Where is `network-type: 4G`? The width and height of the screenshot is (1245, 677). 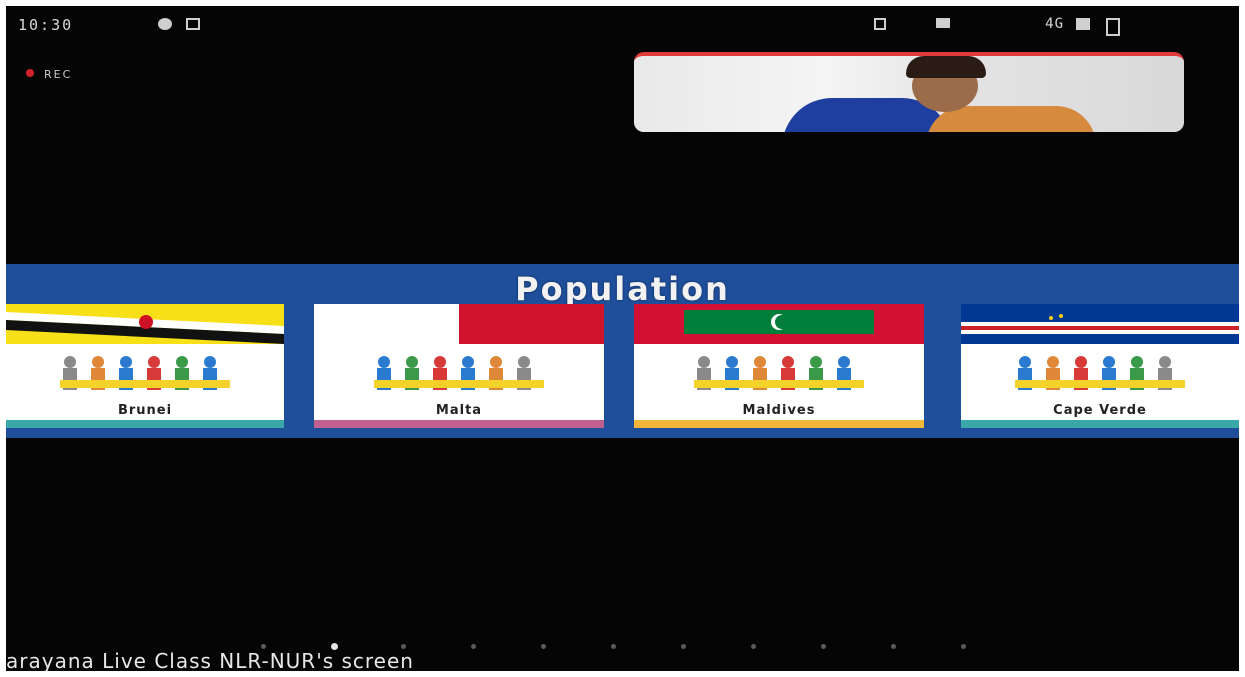
network-type: 4G is located at coordinates (1054, 24).